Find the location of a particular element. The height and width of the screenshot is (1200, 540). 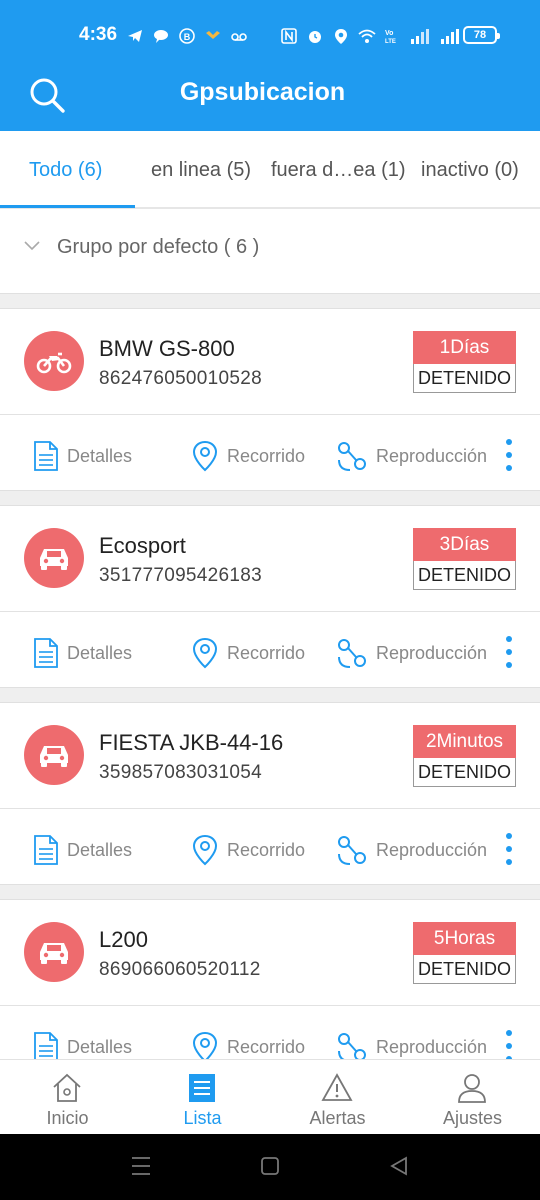

status-duration: 3Días is located at coordinates (464, 544).